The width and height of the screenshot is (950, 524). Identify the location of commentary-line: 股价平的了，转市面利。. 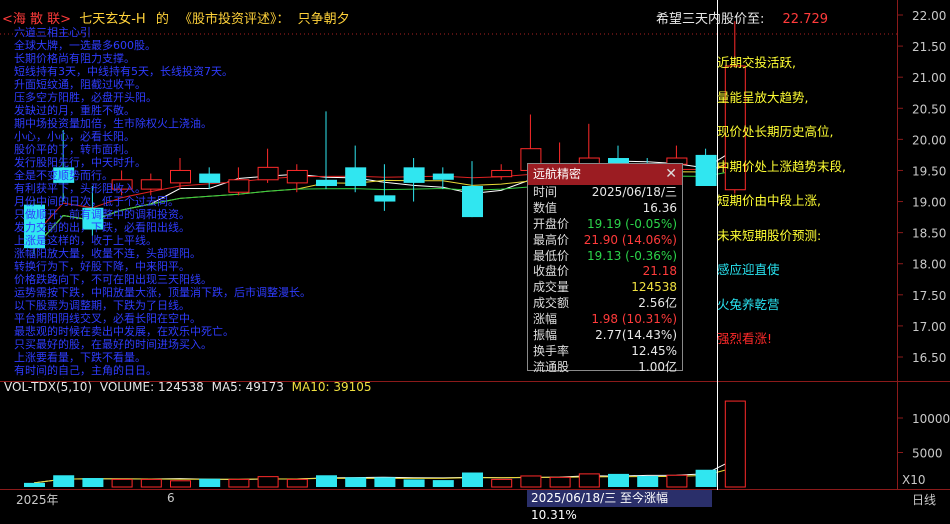
(74, 149).